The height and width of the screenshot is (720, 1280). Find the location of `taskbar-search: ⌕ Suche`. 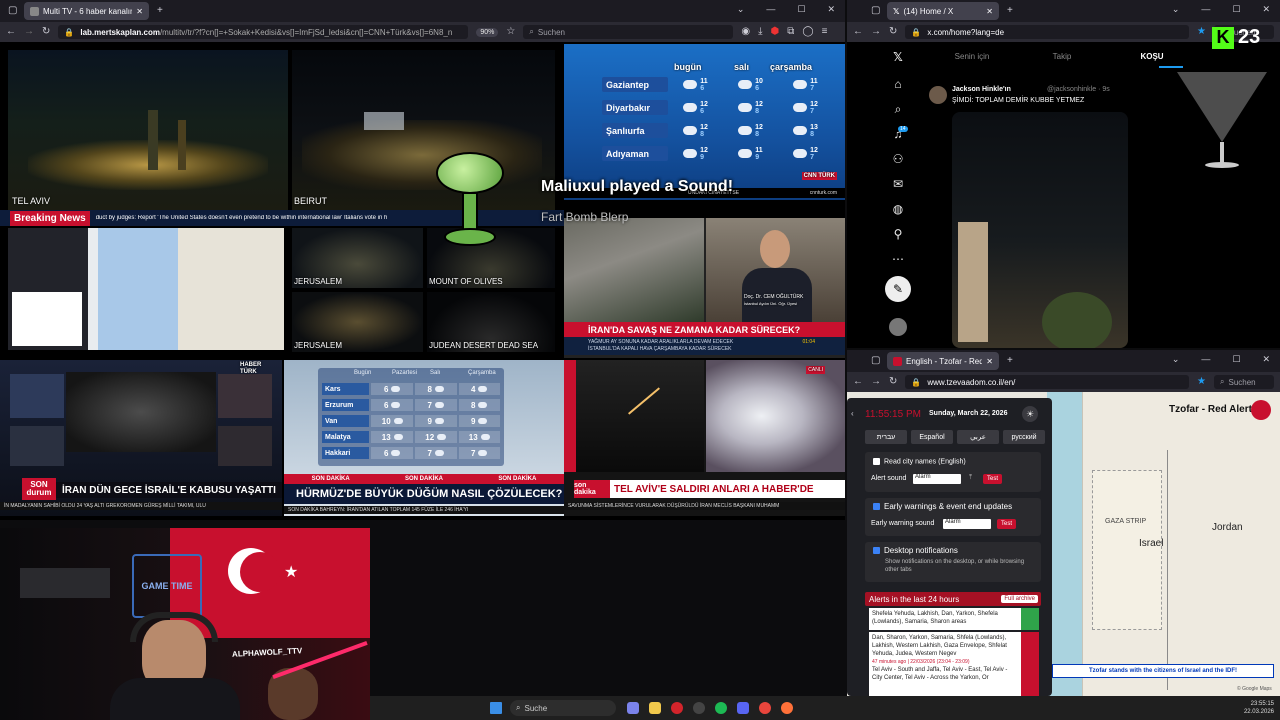

taskbar-search: ⌕ Suche is located at coordinates (563, 708).